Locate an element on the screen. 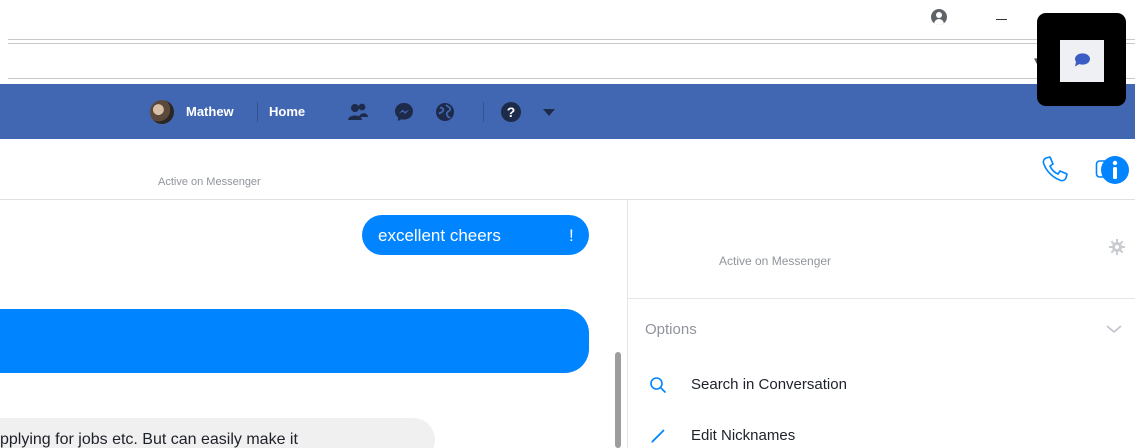 The image size is (1135, 448). options-header: Options is located at coordinates (671, 329).